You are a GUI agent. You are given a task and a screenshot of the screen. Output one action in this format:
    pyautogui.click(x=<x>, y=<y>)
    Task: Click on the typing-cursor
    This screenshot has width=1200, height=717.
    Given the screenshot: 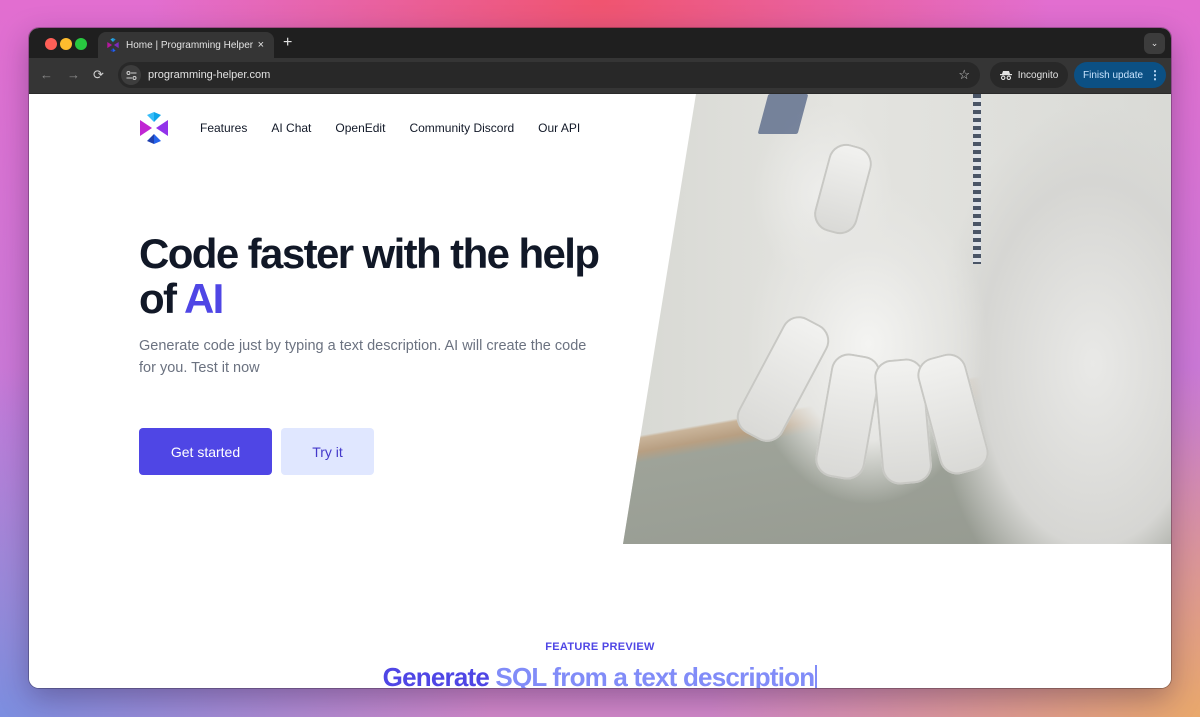 What is the action you would take?
    pyautogui.click(x=816, y=676)
    